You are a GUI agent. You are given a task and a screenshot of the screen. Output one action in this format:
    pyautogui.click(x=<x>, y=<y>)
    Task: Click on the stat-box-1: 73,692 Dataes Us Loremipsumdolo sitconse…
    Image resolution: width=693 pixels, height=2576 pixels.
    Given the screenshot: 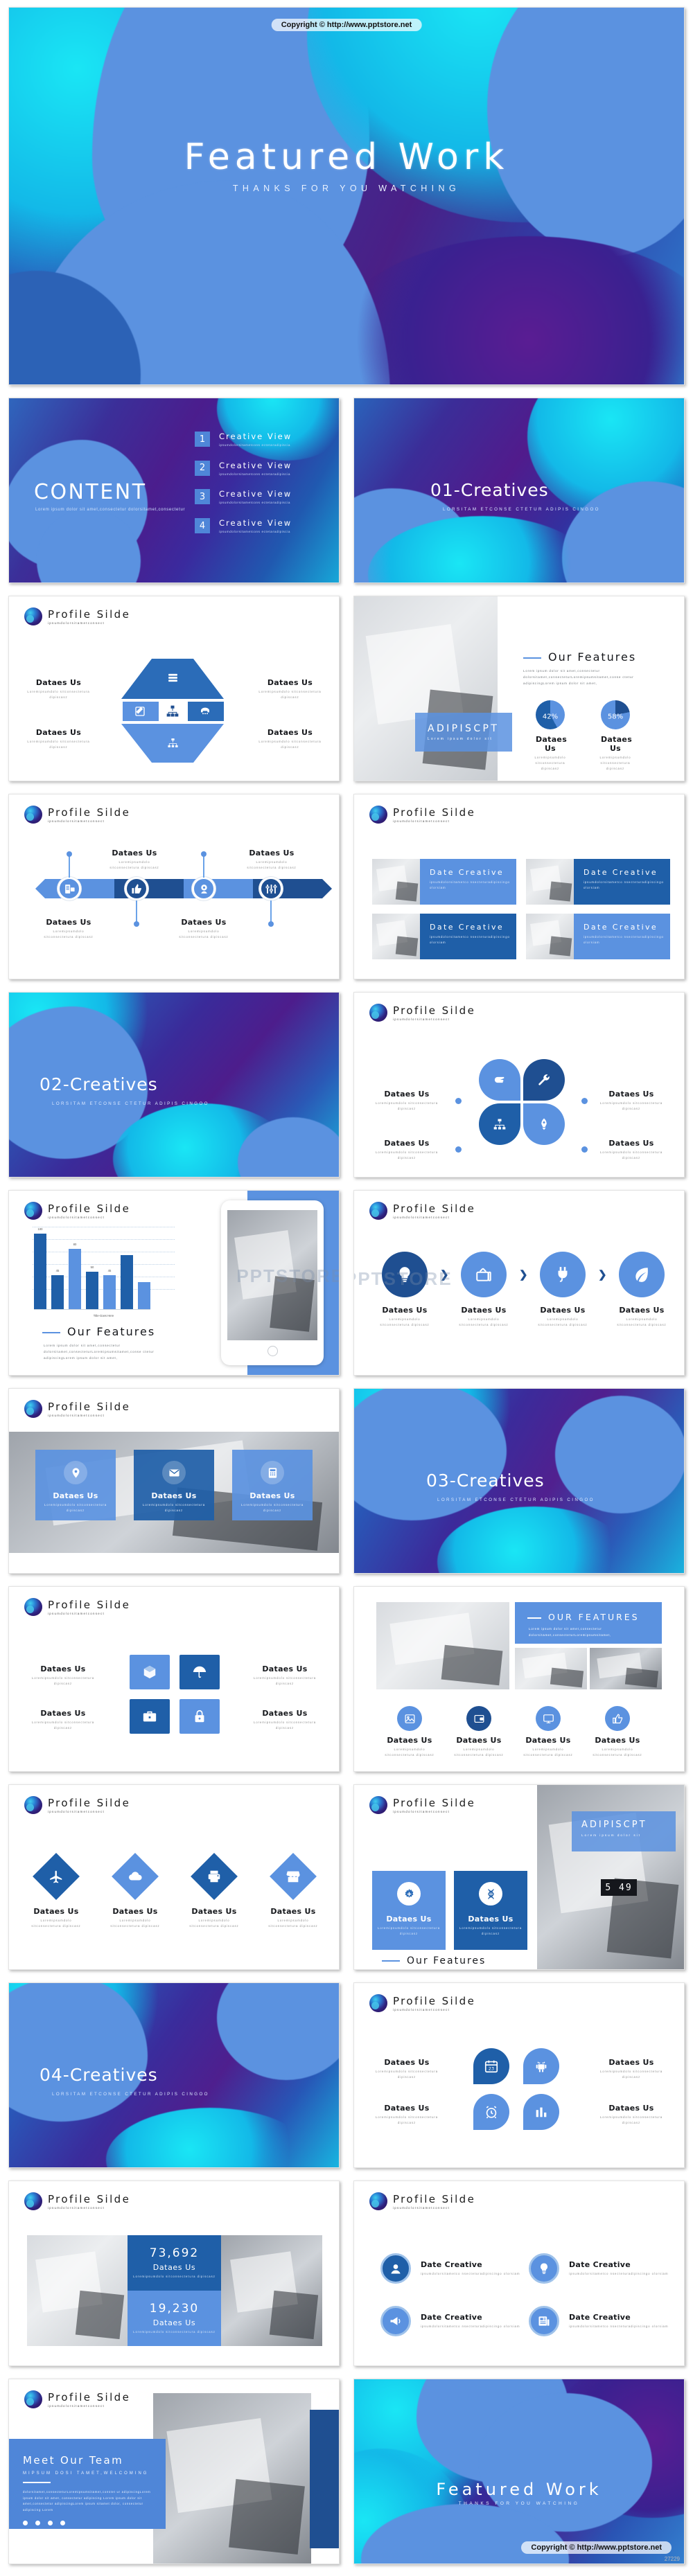 What is the action you would take?
    pyautogui.click(x=174, y=2263)
    